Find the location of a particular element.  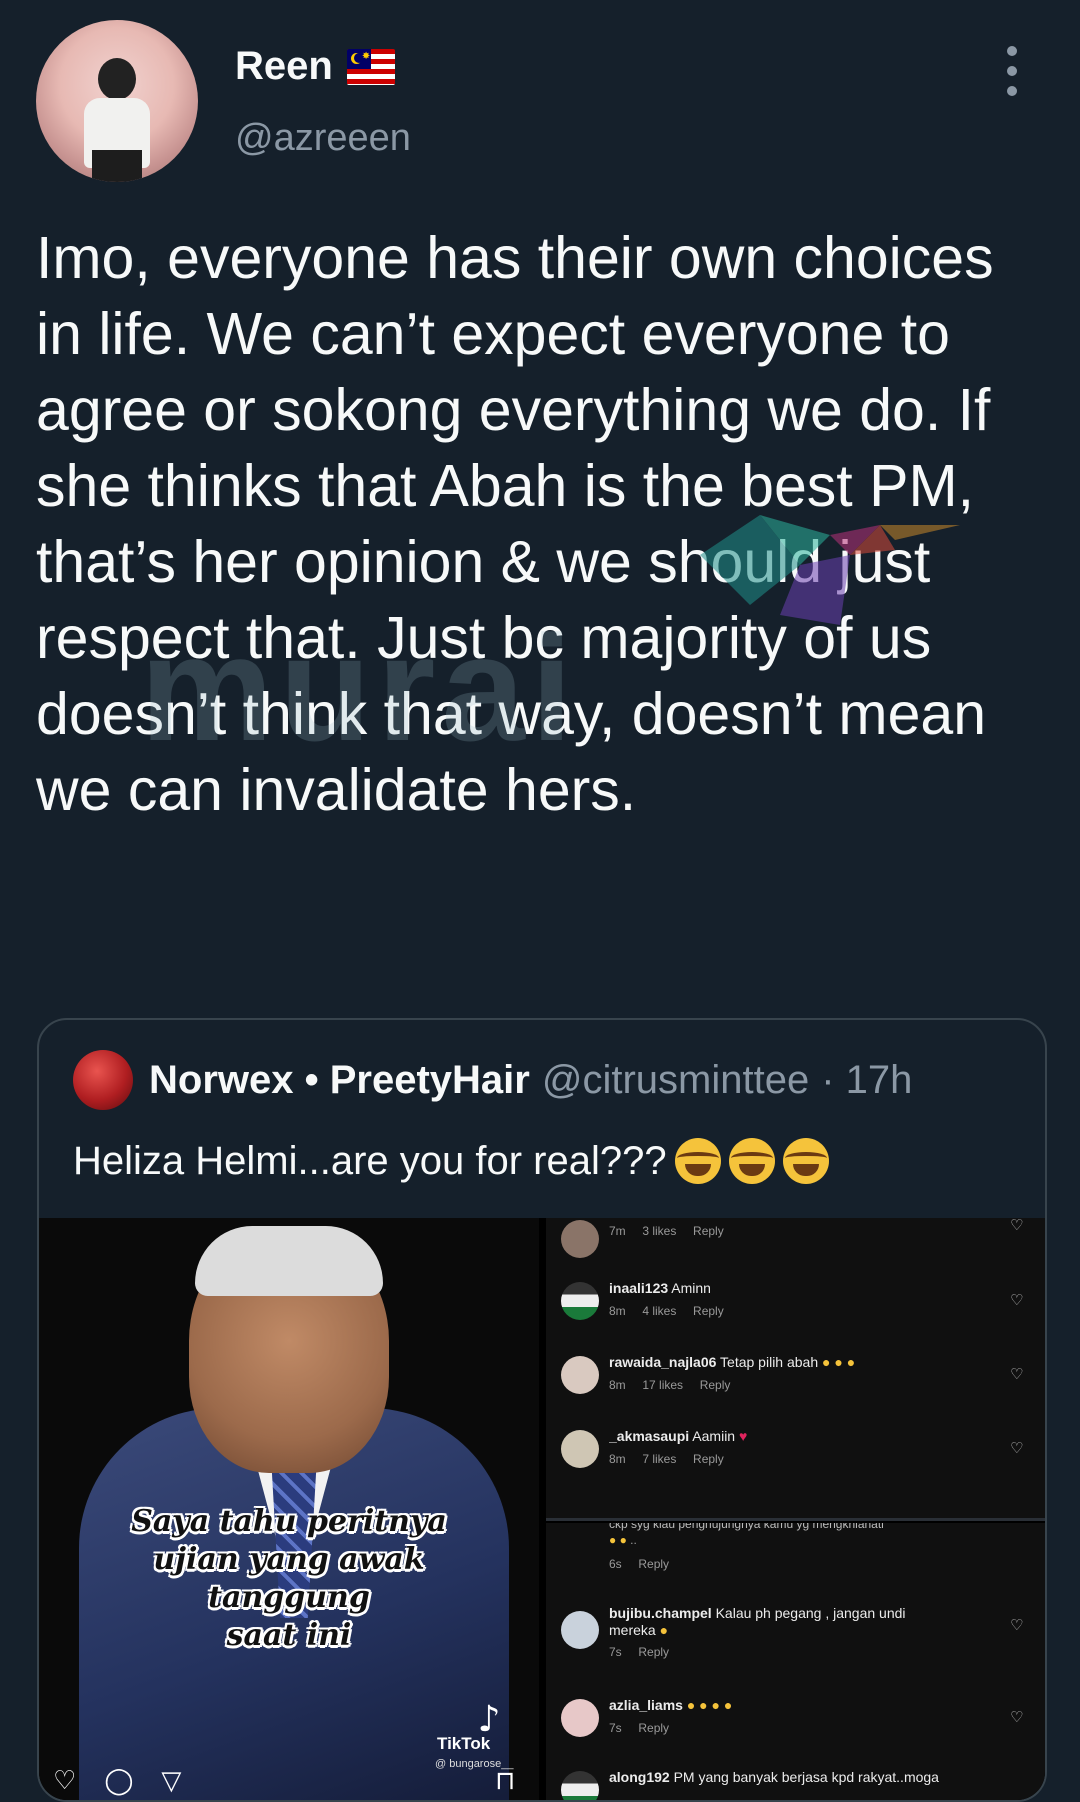

comment-text: _akmasaupi Aamiin ♥ is located at coordinates (678, 1436).